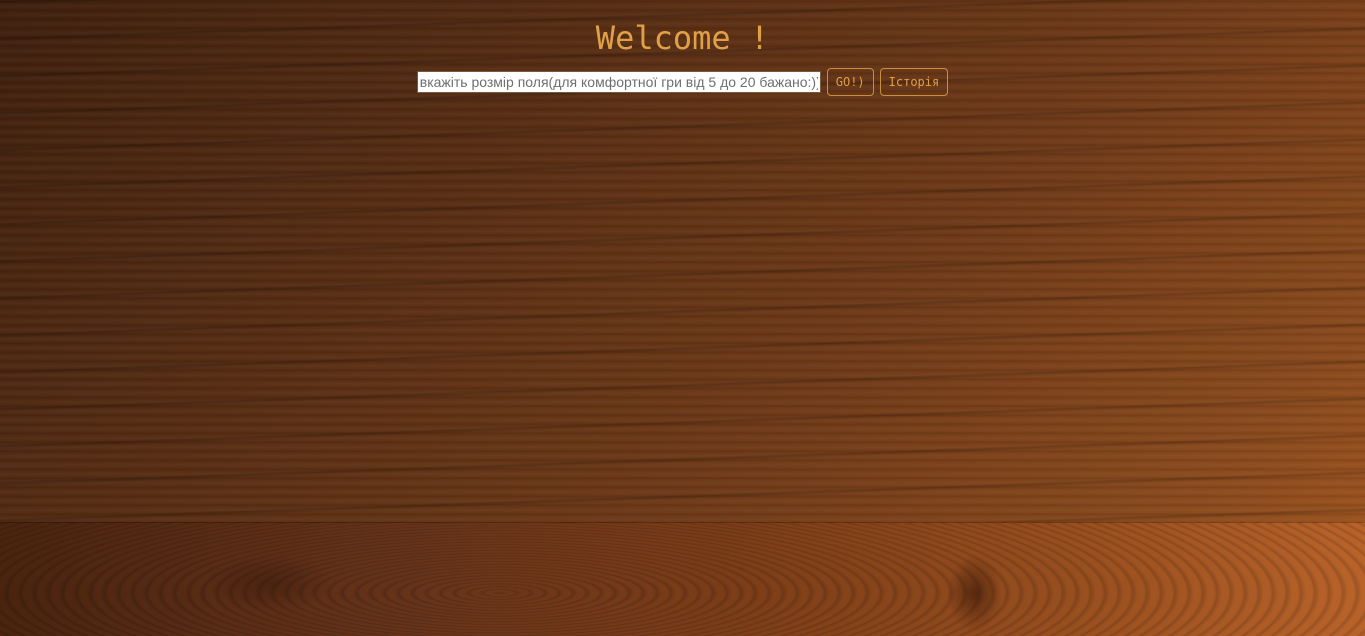  I want to click on game-setup-controls: GO!) Історія, so click(682, 82).